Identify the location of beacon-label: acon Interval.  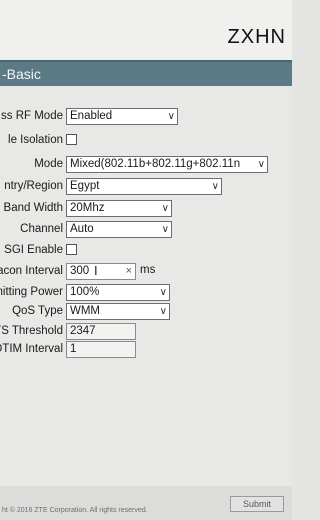
(31, 271).